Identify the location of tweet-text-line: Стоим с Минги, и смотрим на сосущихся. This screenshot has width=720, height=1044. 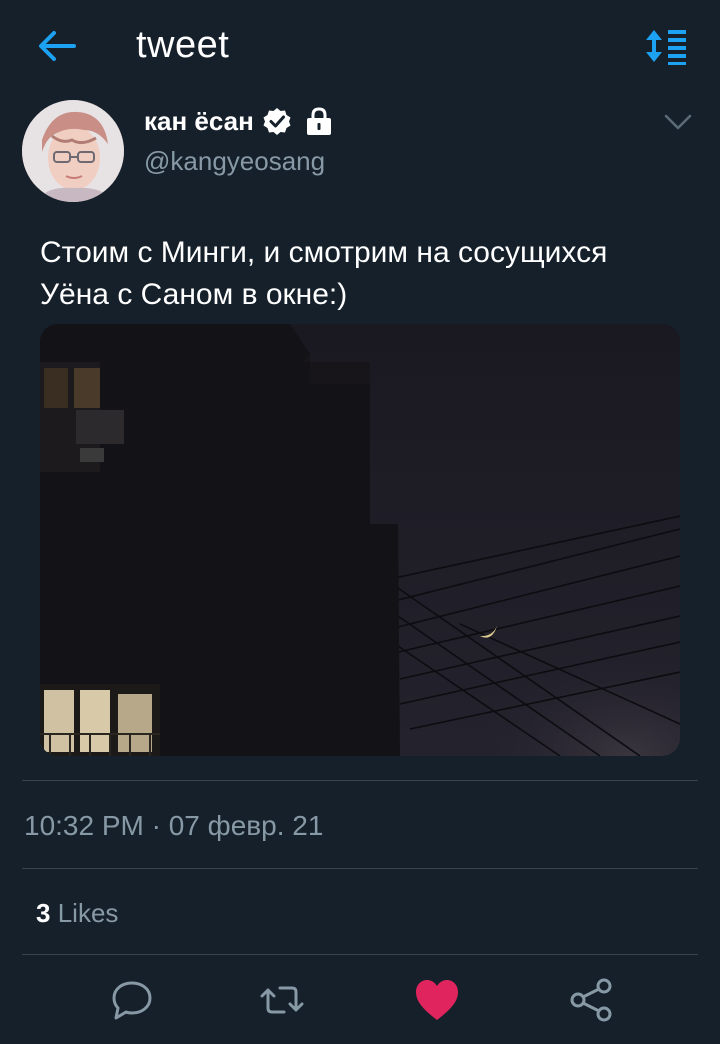
(324, 252).